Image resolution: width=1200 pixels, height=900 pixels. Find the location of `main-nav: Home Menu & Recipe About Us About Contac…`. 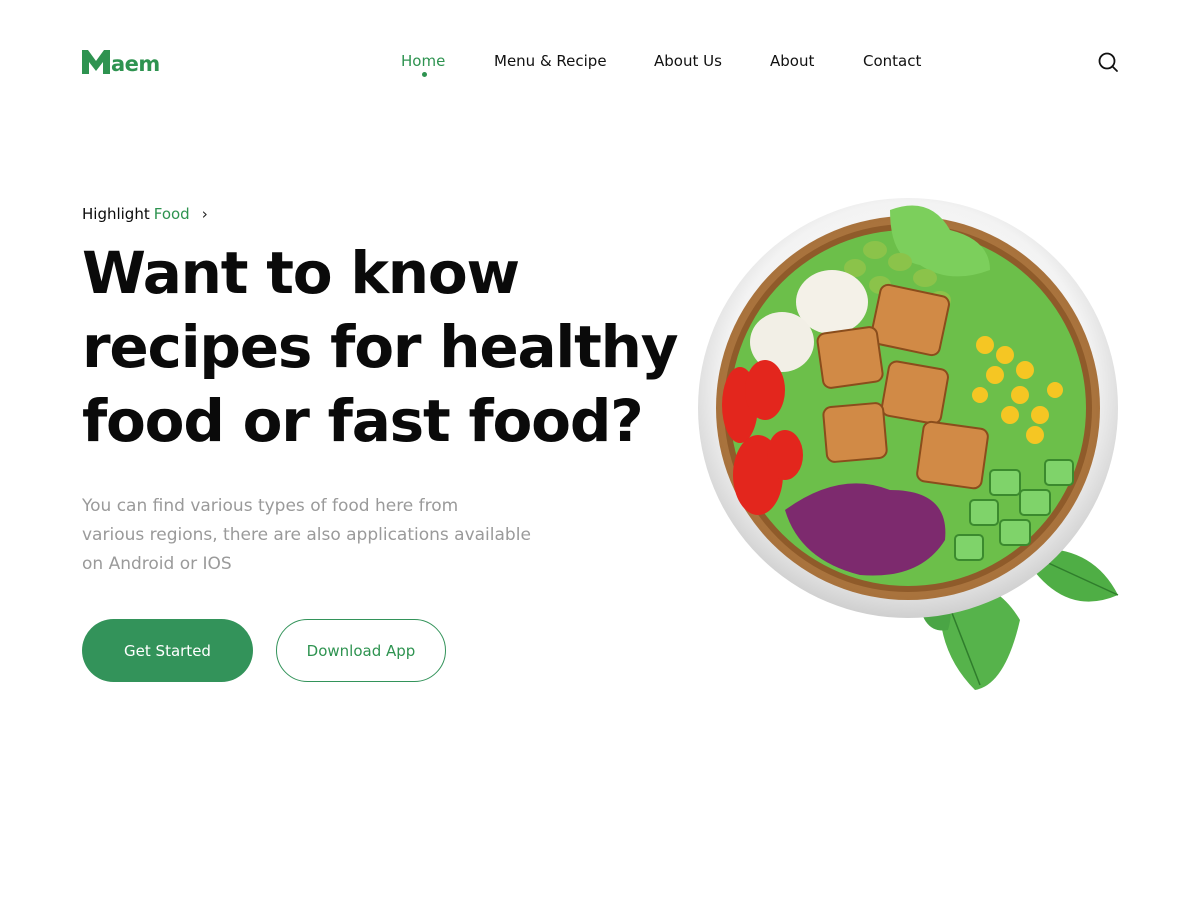

main-nav: Home Menu & Recipe About Us About Contac… is located at coordinates (600, 65).